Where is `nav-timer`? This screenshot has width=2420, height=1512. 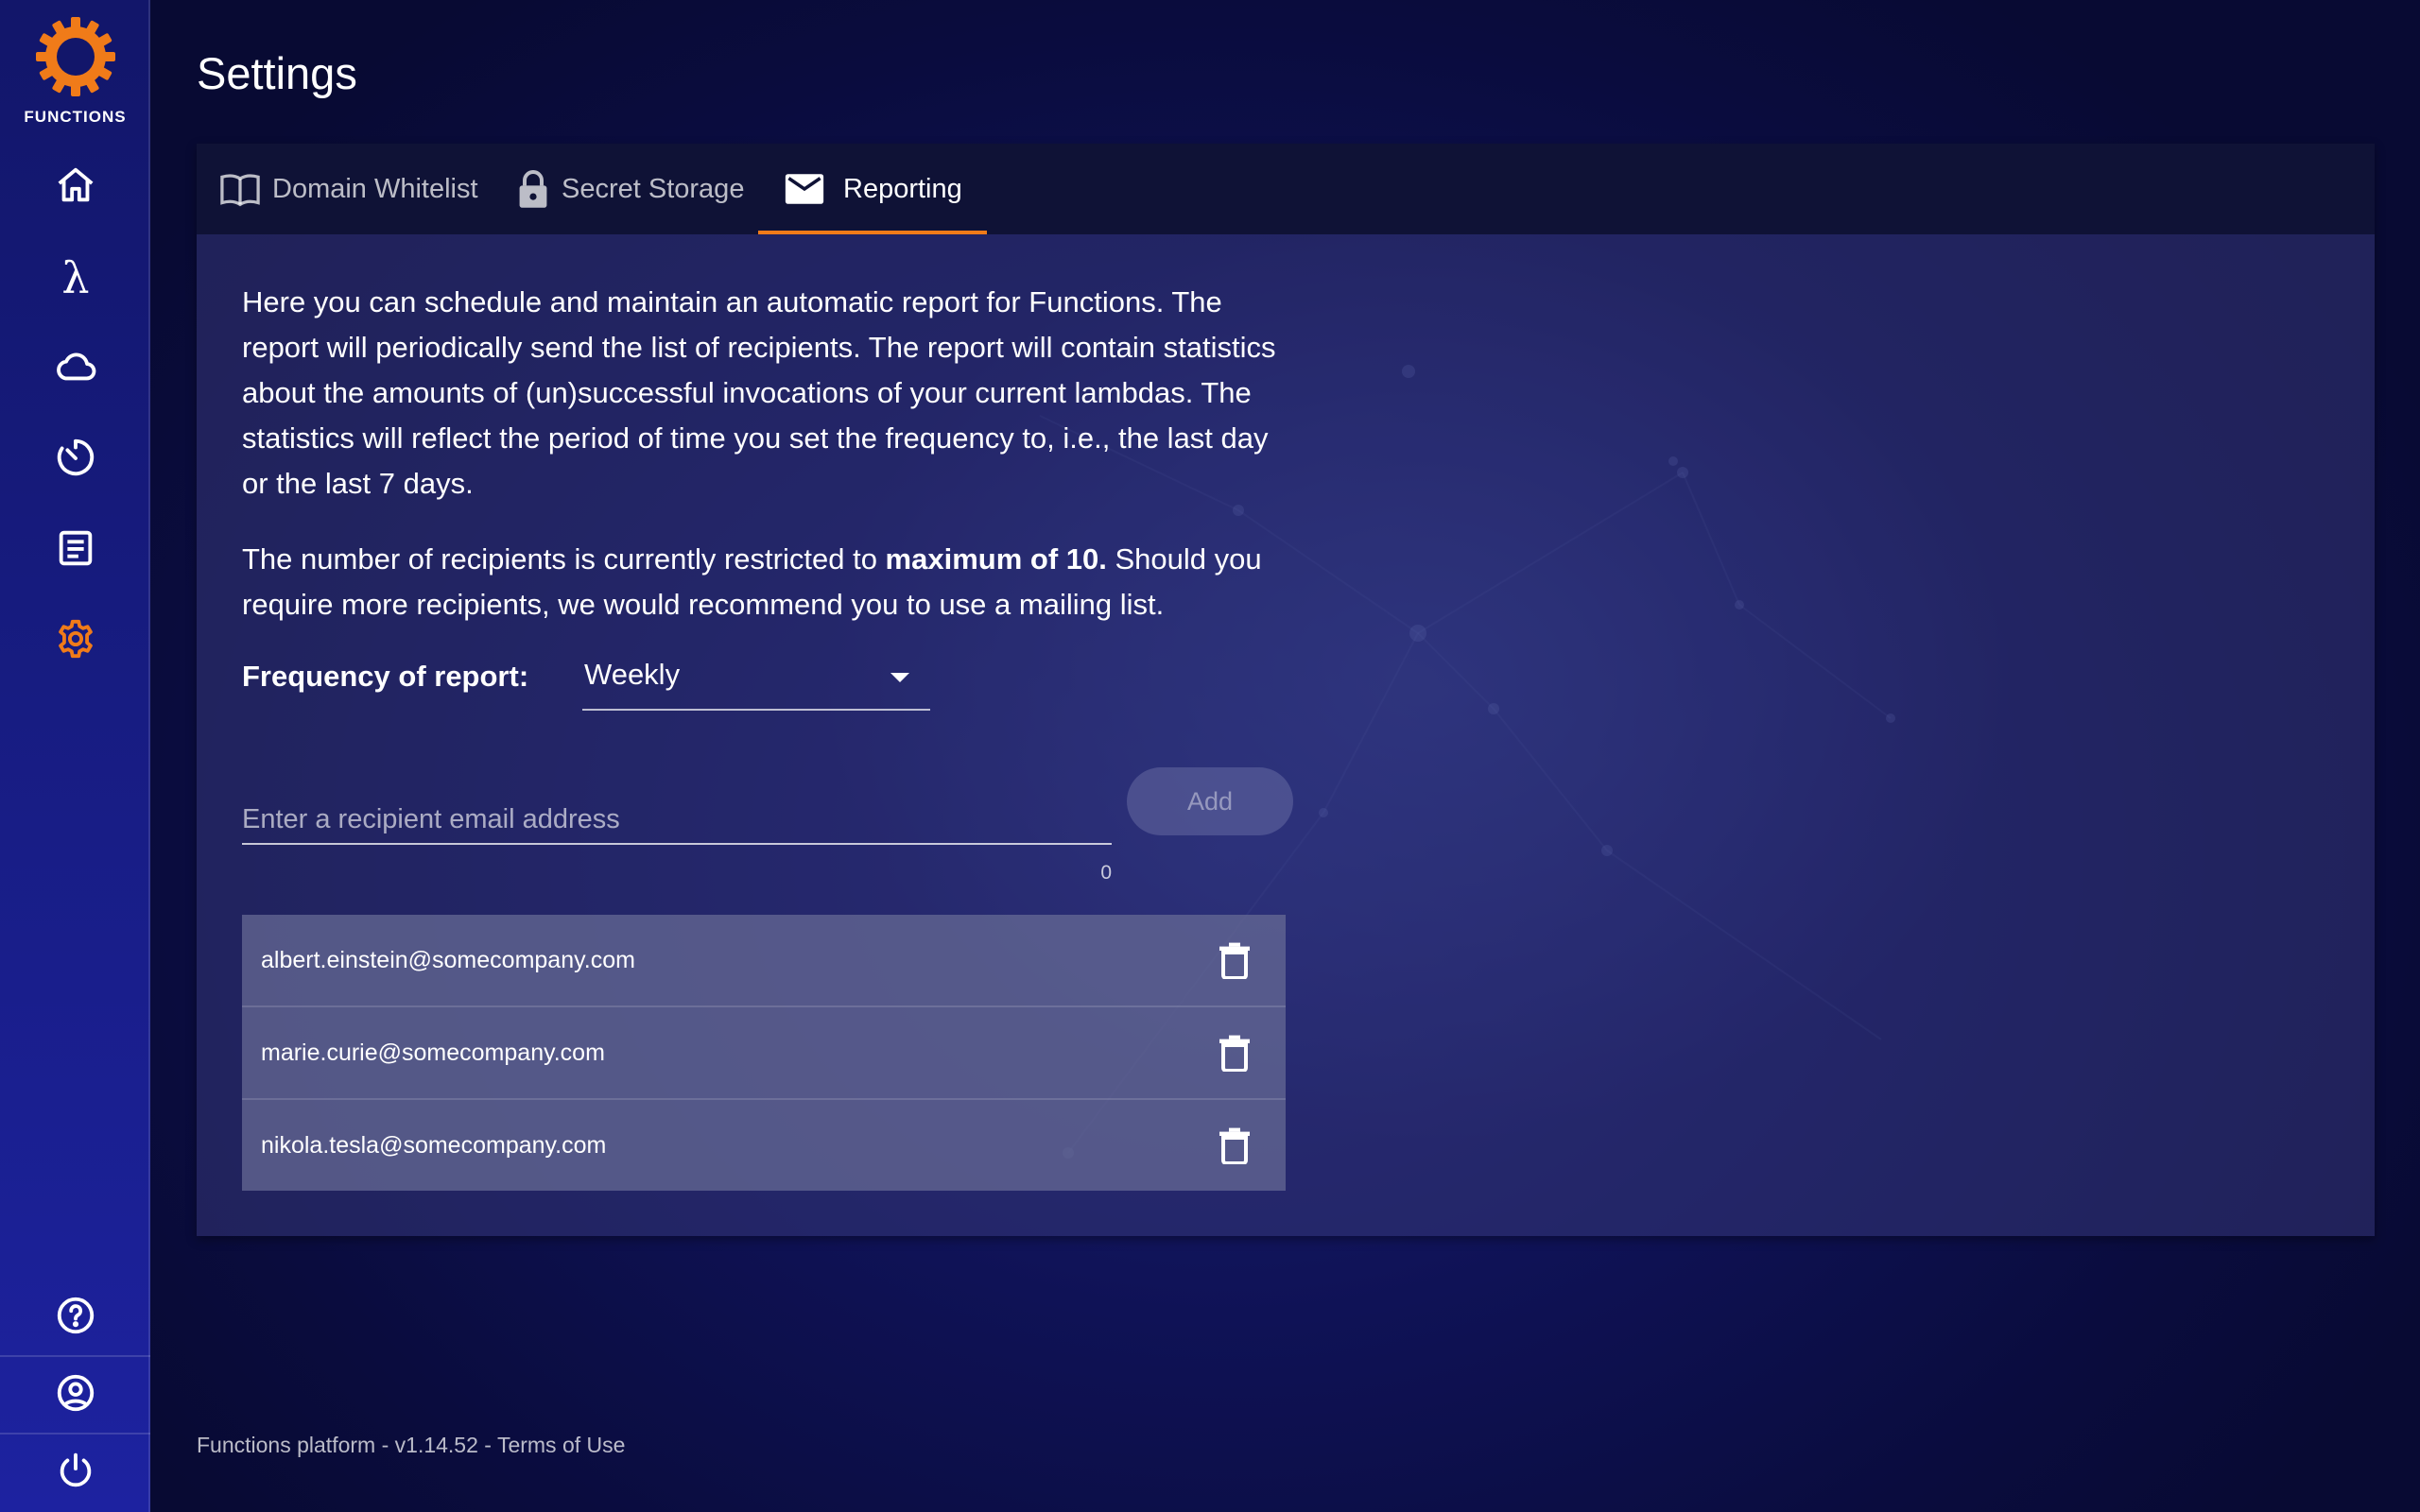 nav-timer is located at coordinates (75, 457).